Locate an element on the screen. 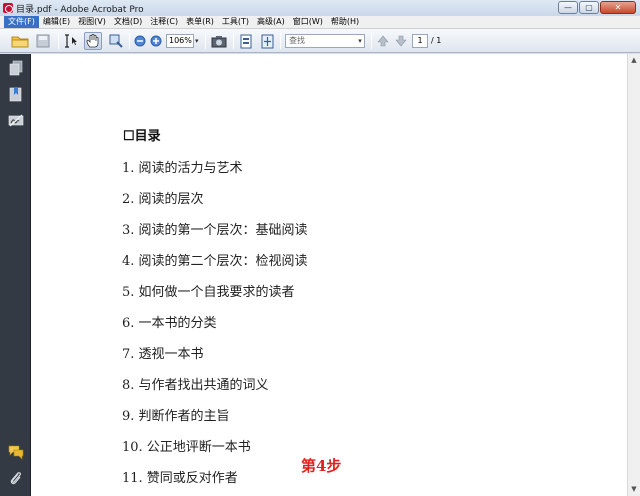  scroll-down-arrow-icon: ▼ is located at coordinates (634, 489).